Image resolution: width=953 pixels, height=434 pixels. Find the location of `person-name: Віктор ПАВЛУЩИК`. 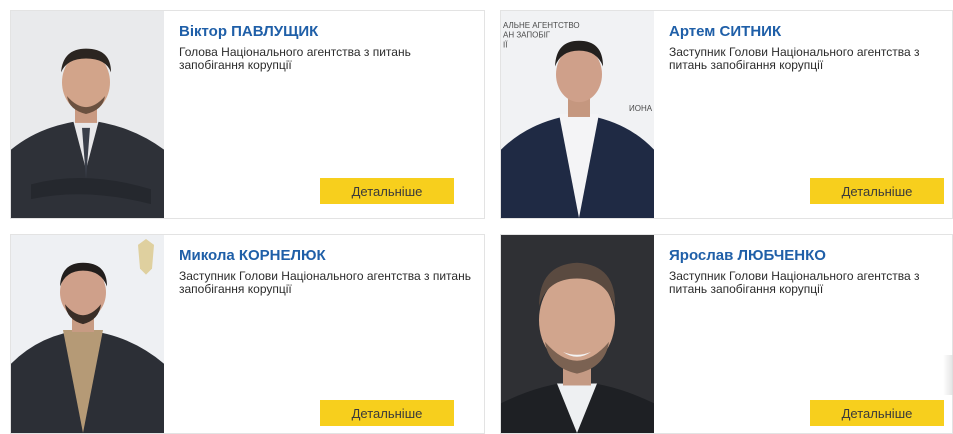

person-name: Віктор ПАВЛУЩИК is located at coordinates (249, 31).